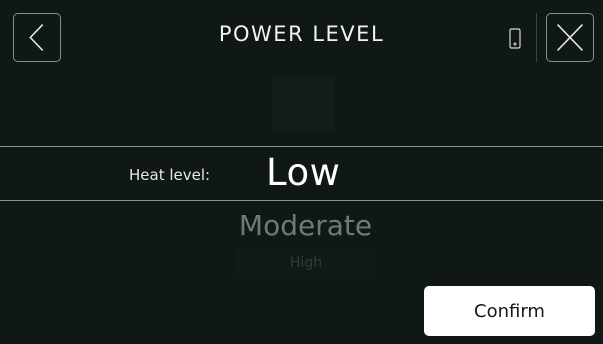 This screenshot has height=344, width=603. What do you see at coordinates (170, 175) in the screenshot?
I see `heat-level-label: Heat level:` at bounding box center [170, 175].